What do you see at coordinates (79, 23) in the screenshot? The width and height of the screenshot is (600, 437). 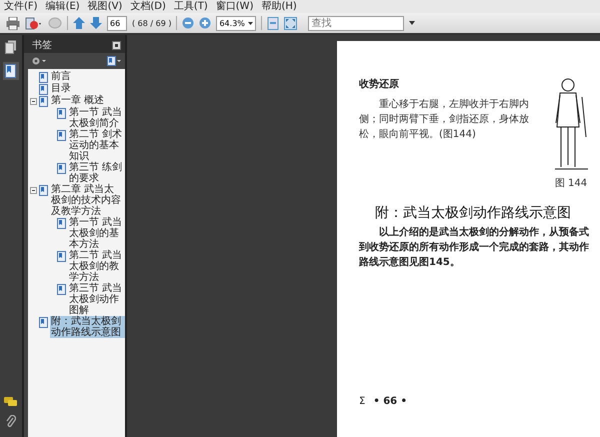 I see `previous-page-icon` at bounding box center [79, 23].